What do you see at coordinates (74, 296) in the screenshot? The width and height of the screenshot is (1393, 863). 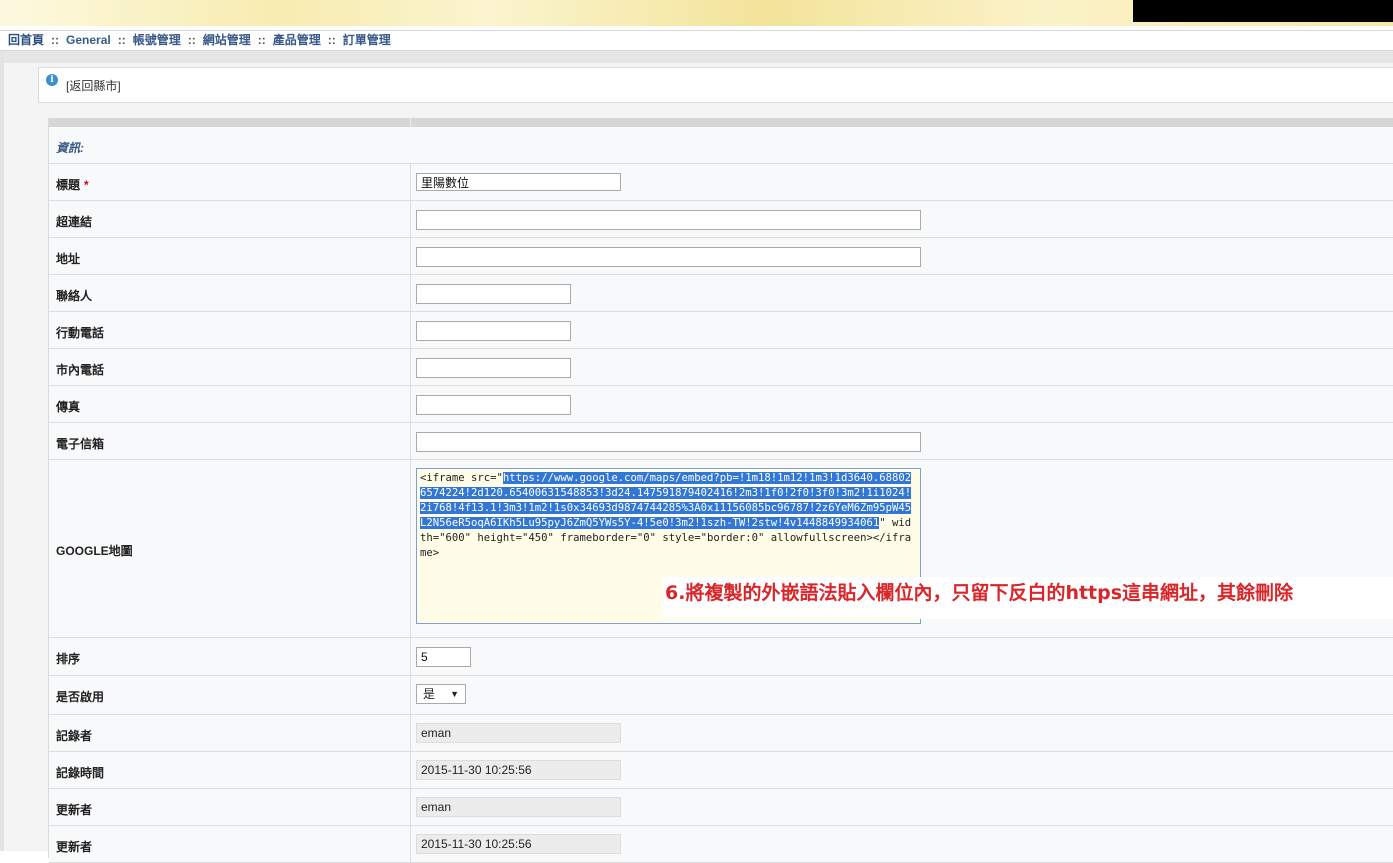 I see `field-label-contact: 聯絡人` at bounding box center [74, 296].